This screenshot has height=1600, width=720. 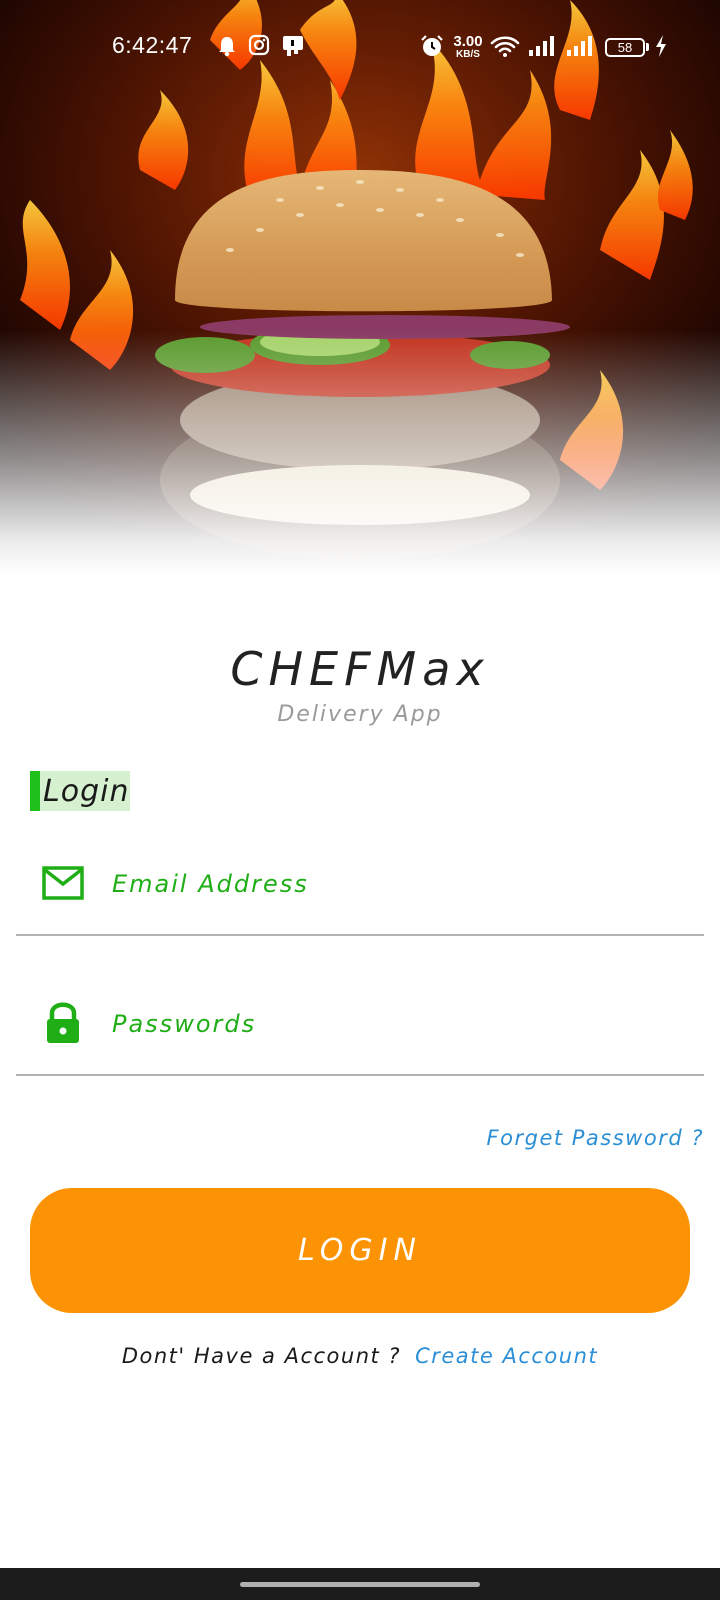 What do you see at coordinates (468, 41) in the screenshot?
I see `network-speed-value: 3.00` at bounding box center [468, 41].